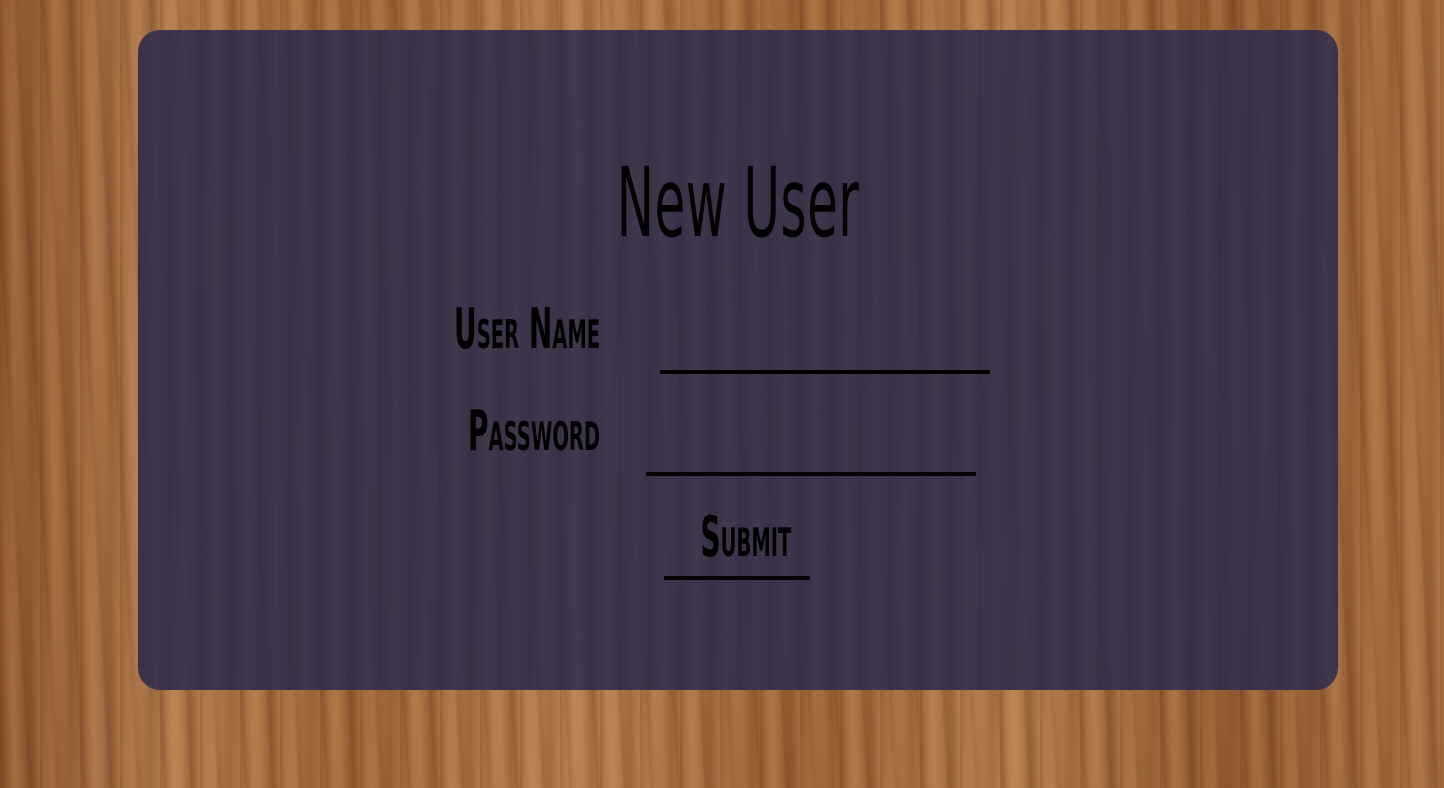 The width and height of the screenshot is (1444, 788). Describe the element at coordinates (811, 453) in the screenshot. I see `password-input` at that location.